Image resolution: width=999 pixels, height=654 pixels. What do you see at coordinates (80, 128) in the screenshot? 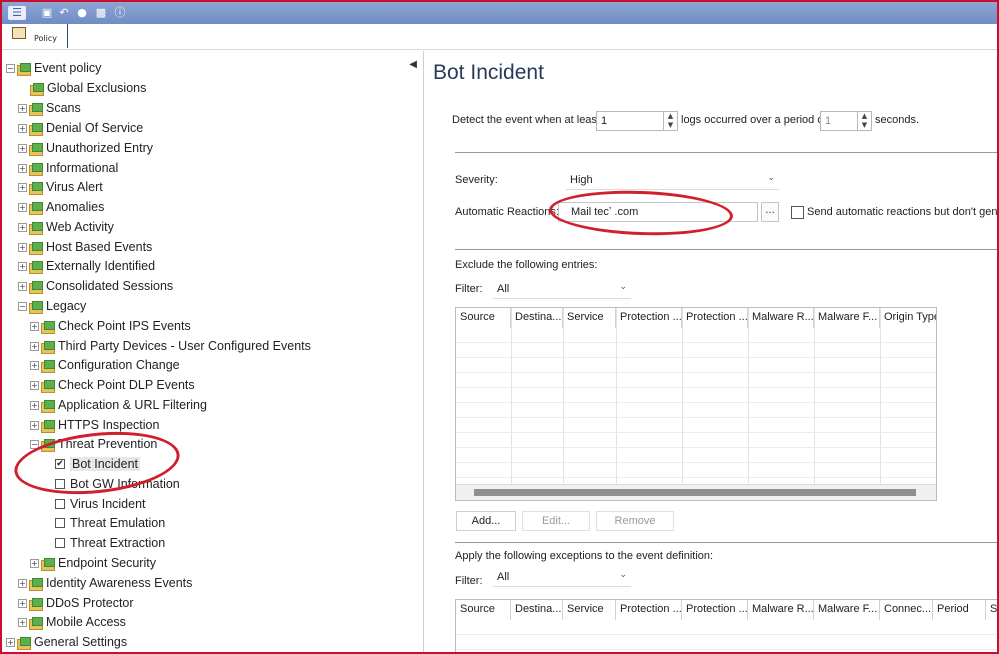
I see `tree-node-denial-of-service: + Denial Of Service` at bounding box center [80, 128].